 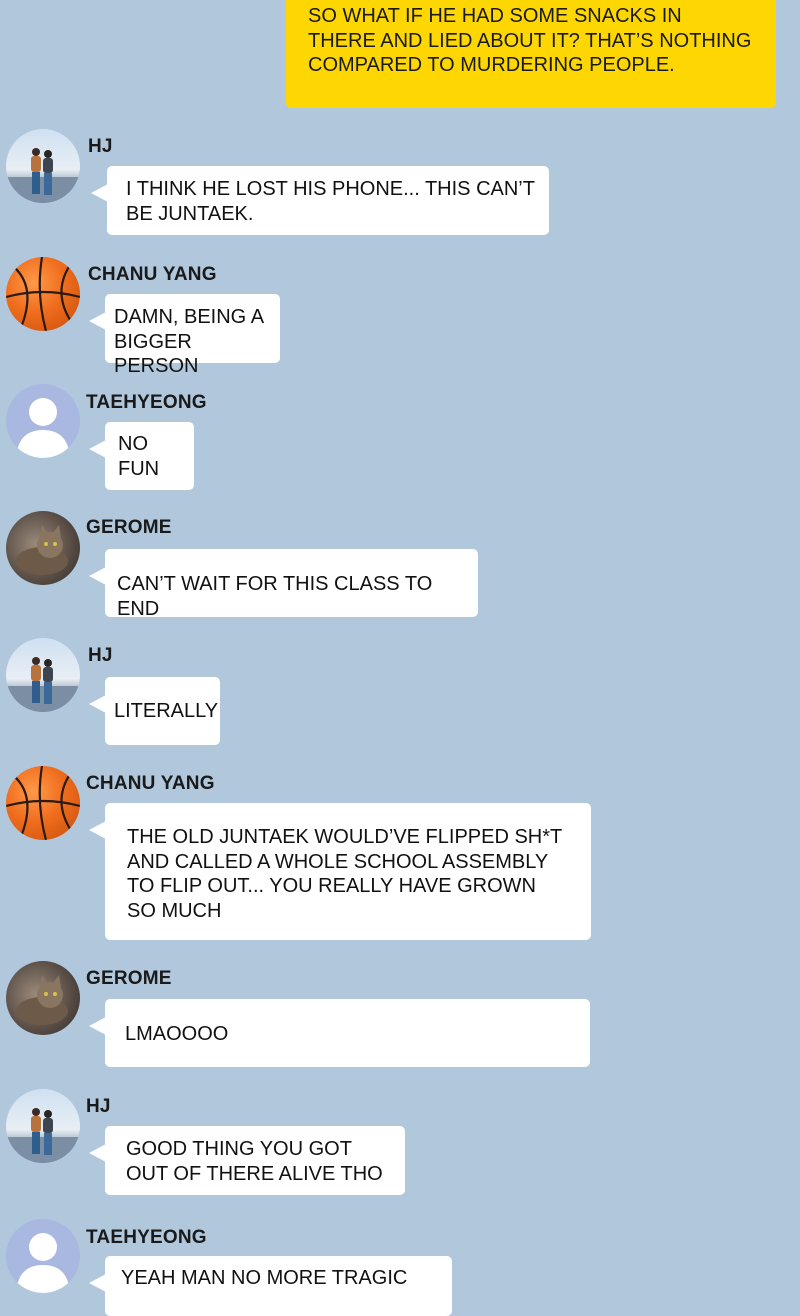 What do you see at coordinates (184, 335) in the screenshot?
I see `message-bubble: DAMN, BEING A BIGGER PERSON` at bounding box center [184, 335].